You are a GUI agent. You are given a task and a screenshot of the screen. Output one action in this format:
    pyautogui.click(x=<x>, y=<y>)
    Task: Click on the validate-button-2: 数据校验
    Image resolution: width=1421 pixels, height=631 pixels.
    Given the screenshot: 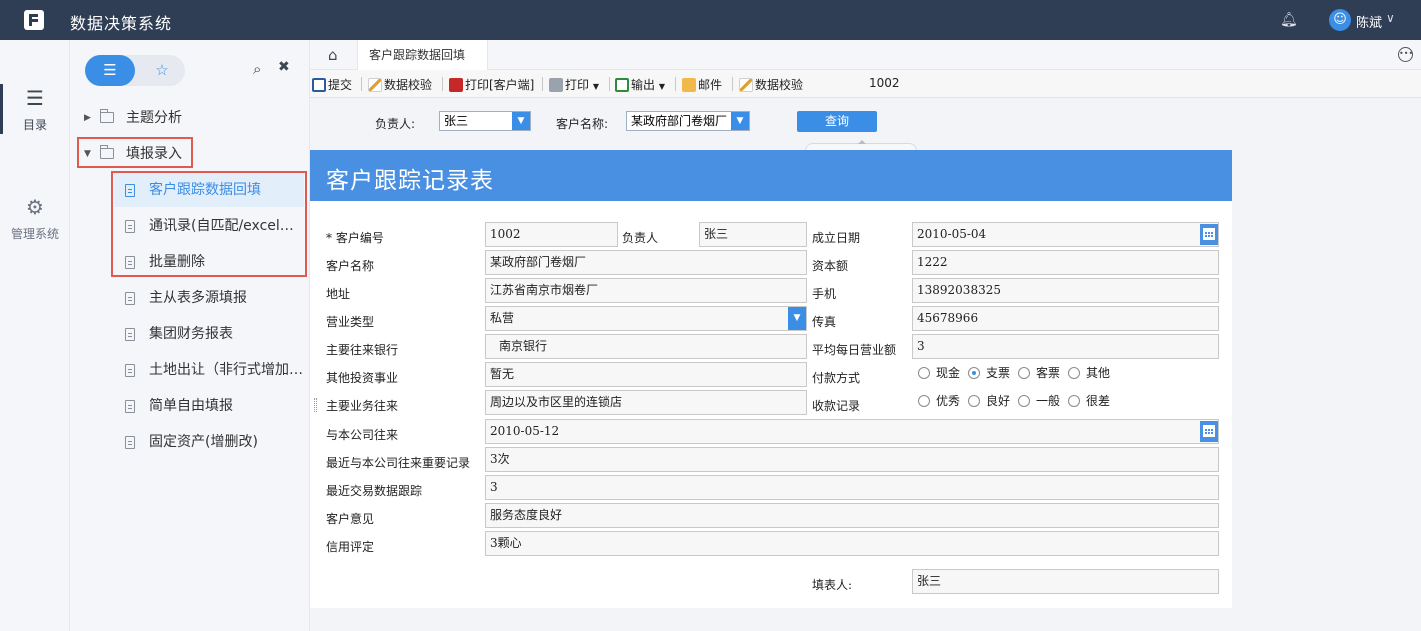 What is the action you would take?
    pyautogui.click(x=771, y=84)
    